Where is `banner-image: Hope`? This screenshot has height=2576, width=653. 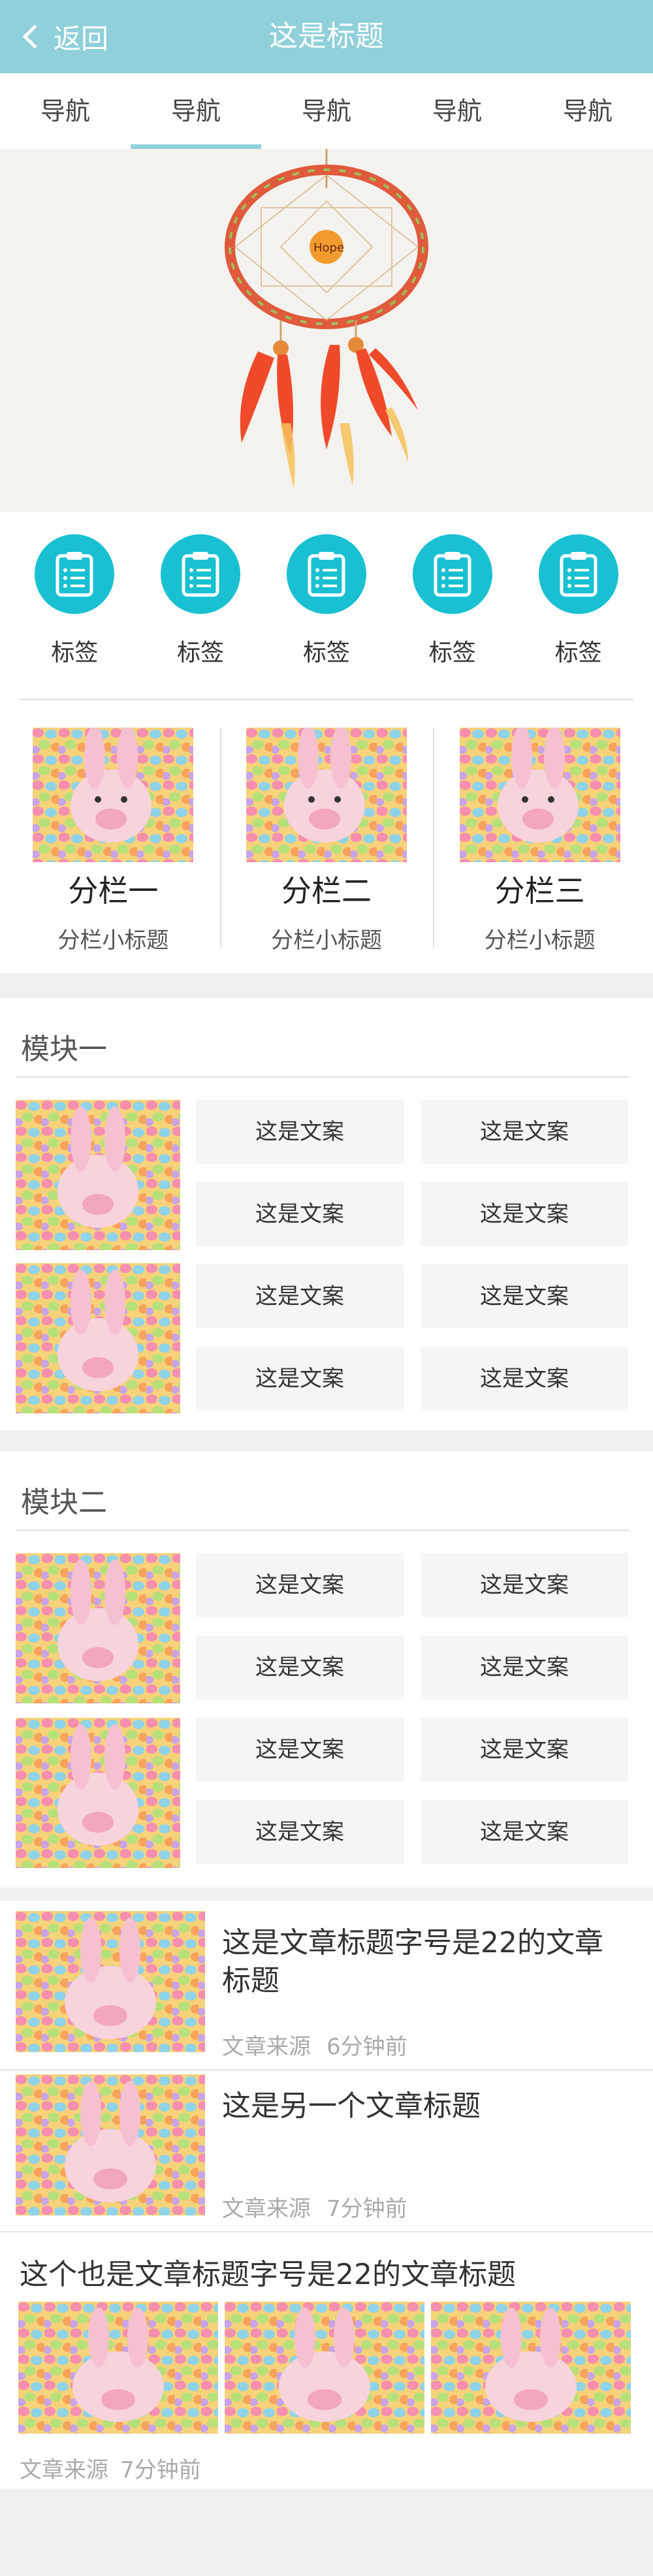
banner-image: Hope is located at coordinates (327, 330).